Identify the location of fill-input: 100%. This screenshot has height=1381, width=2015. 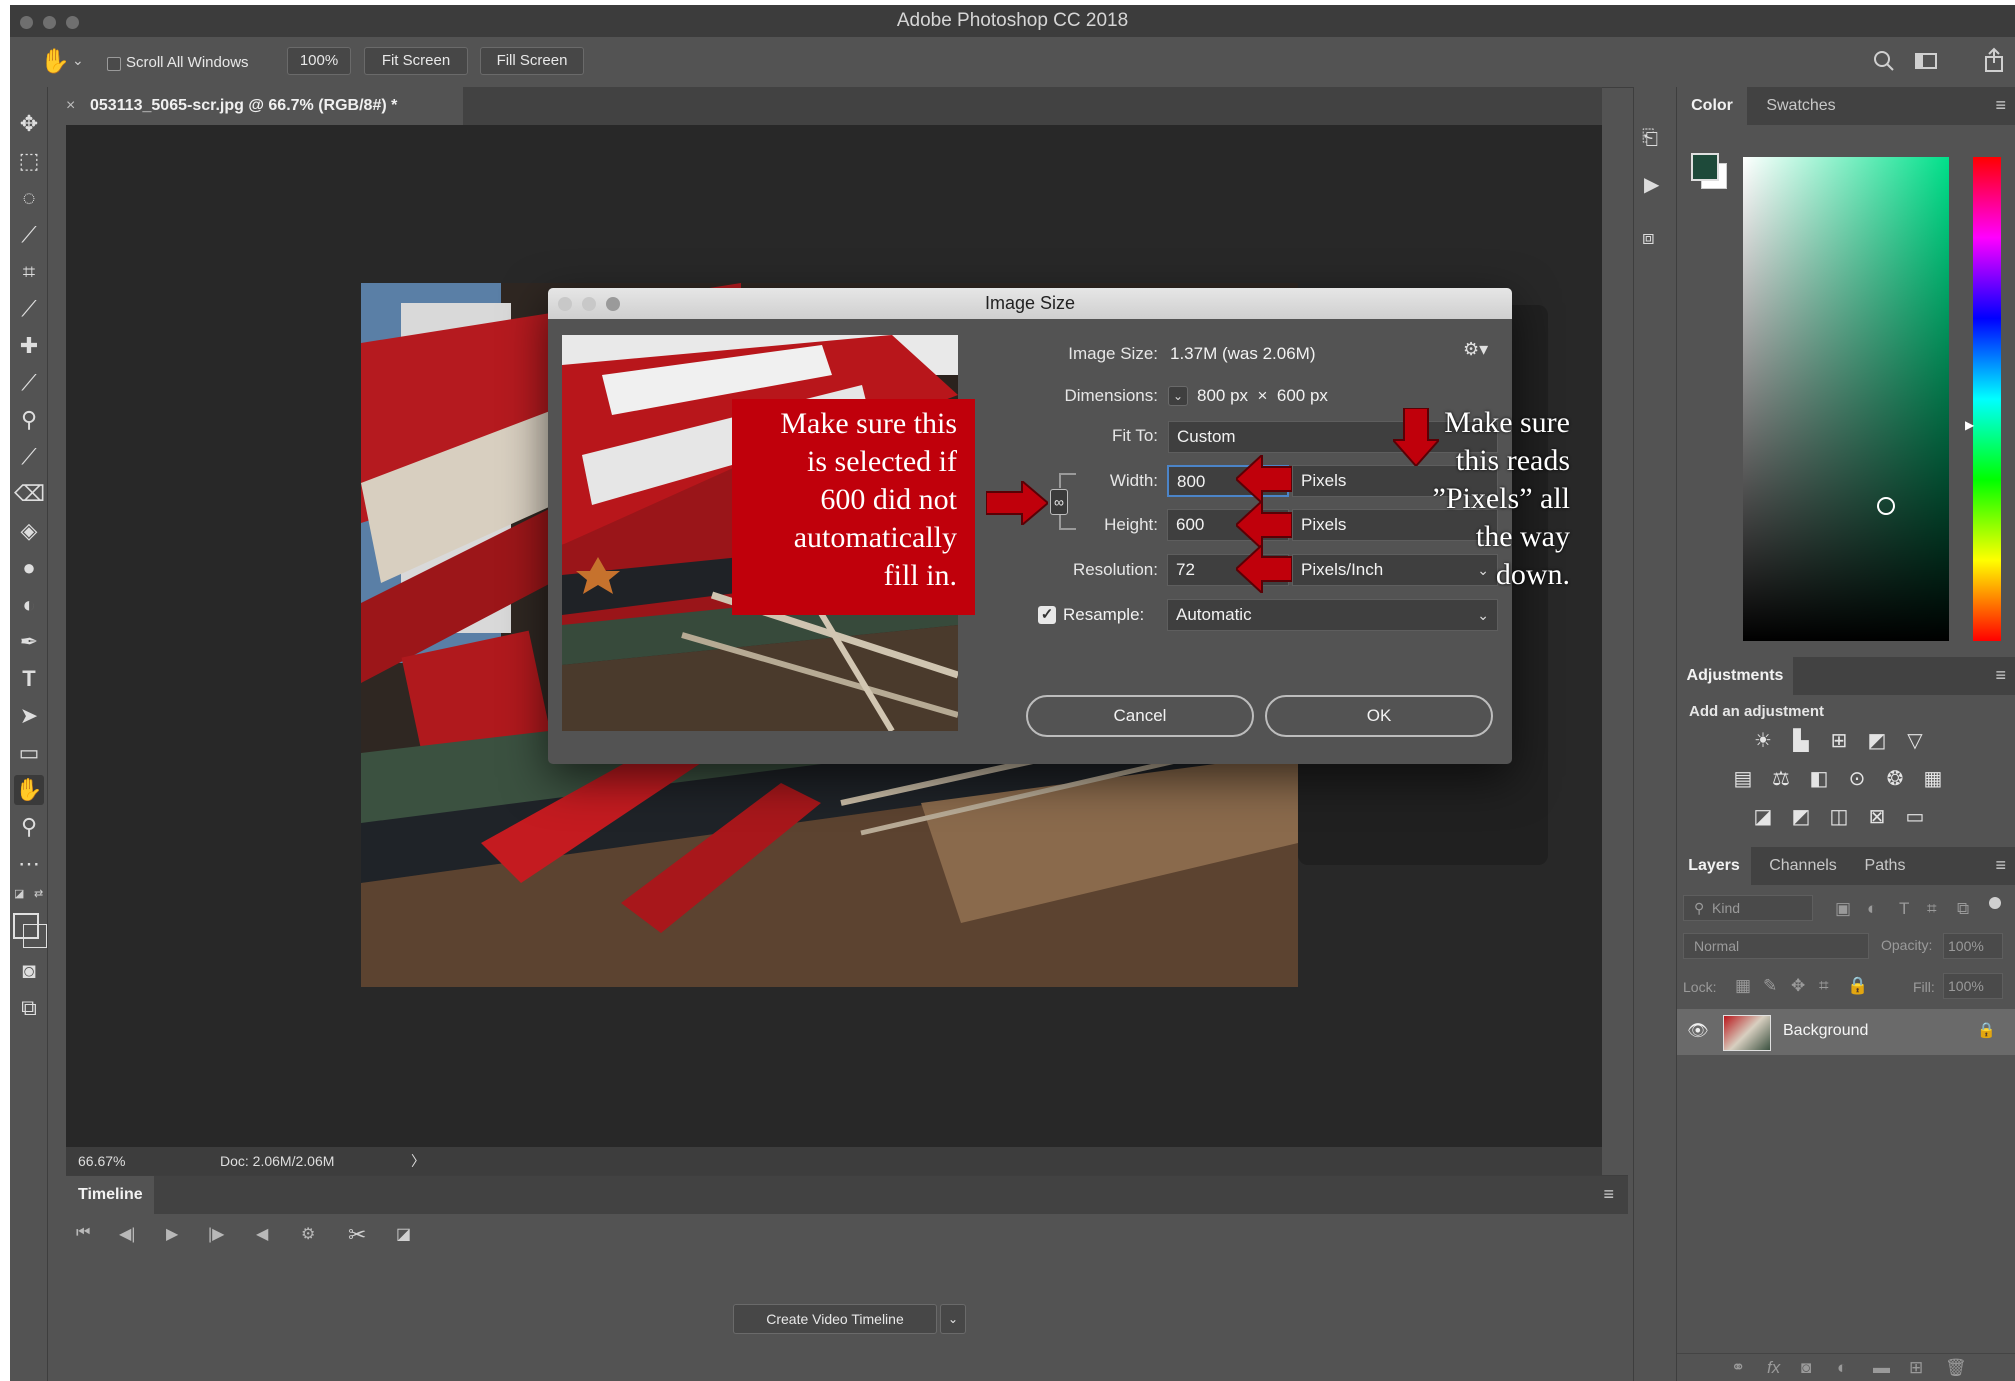
(1973, 986).